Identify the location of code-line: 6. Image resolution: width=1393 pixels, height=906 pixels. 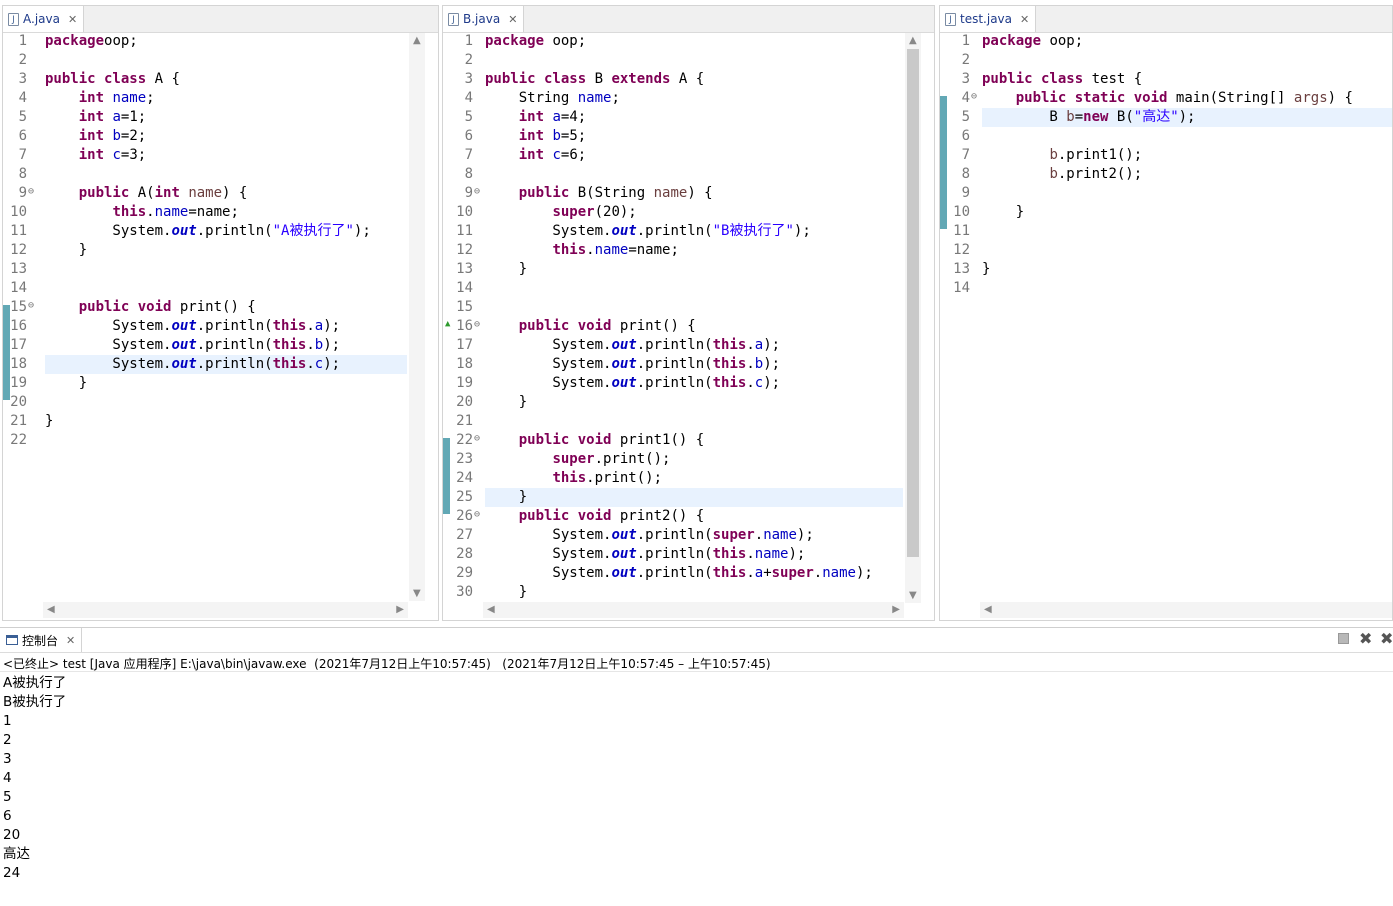
(1166, 136).